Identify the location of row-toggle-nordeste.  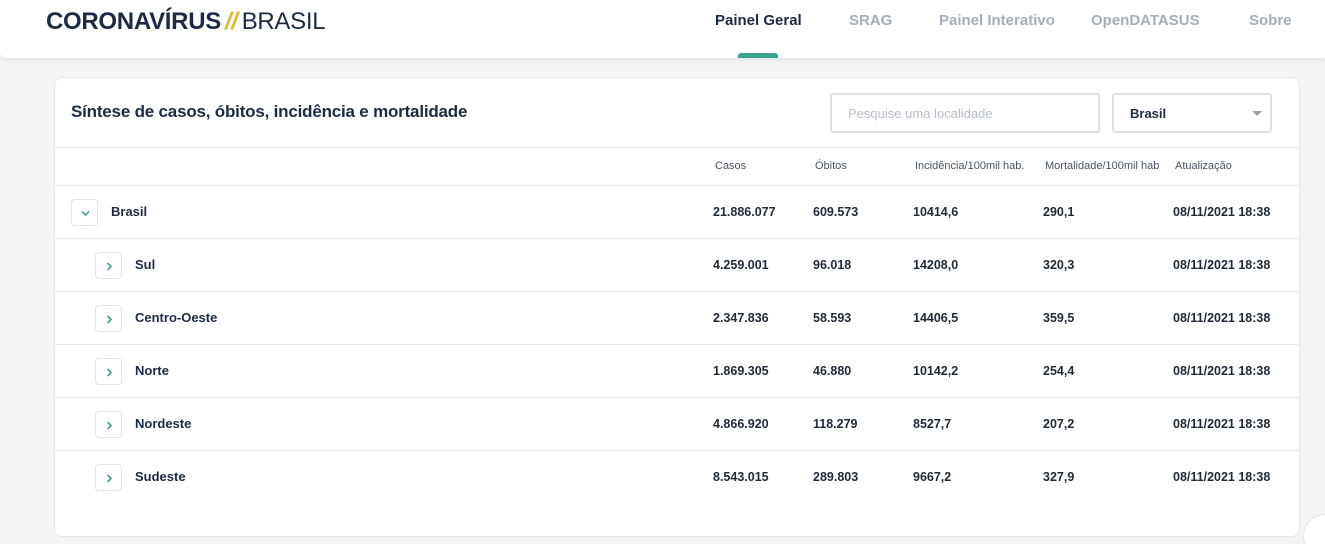
(108, 424).